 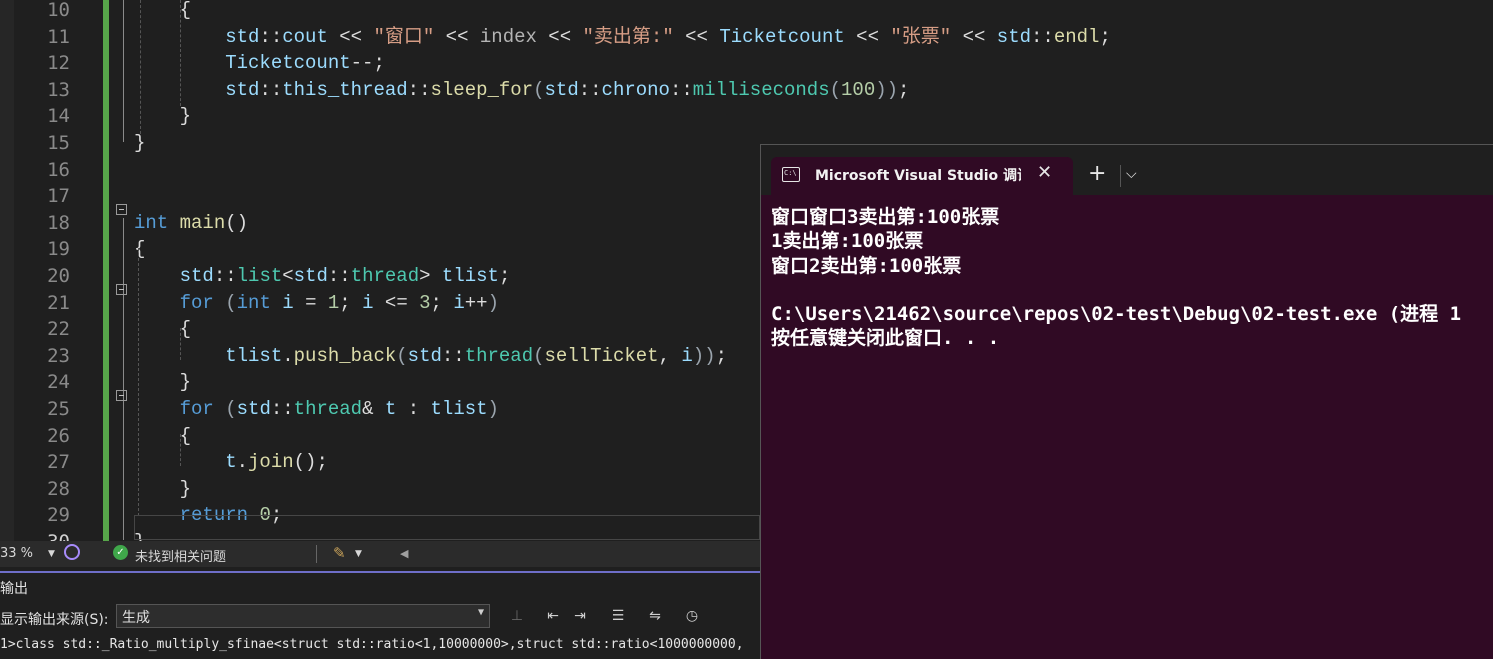 I want to click on line-number: 24, so click(x=58, y=382).